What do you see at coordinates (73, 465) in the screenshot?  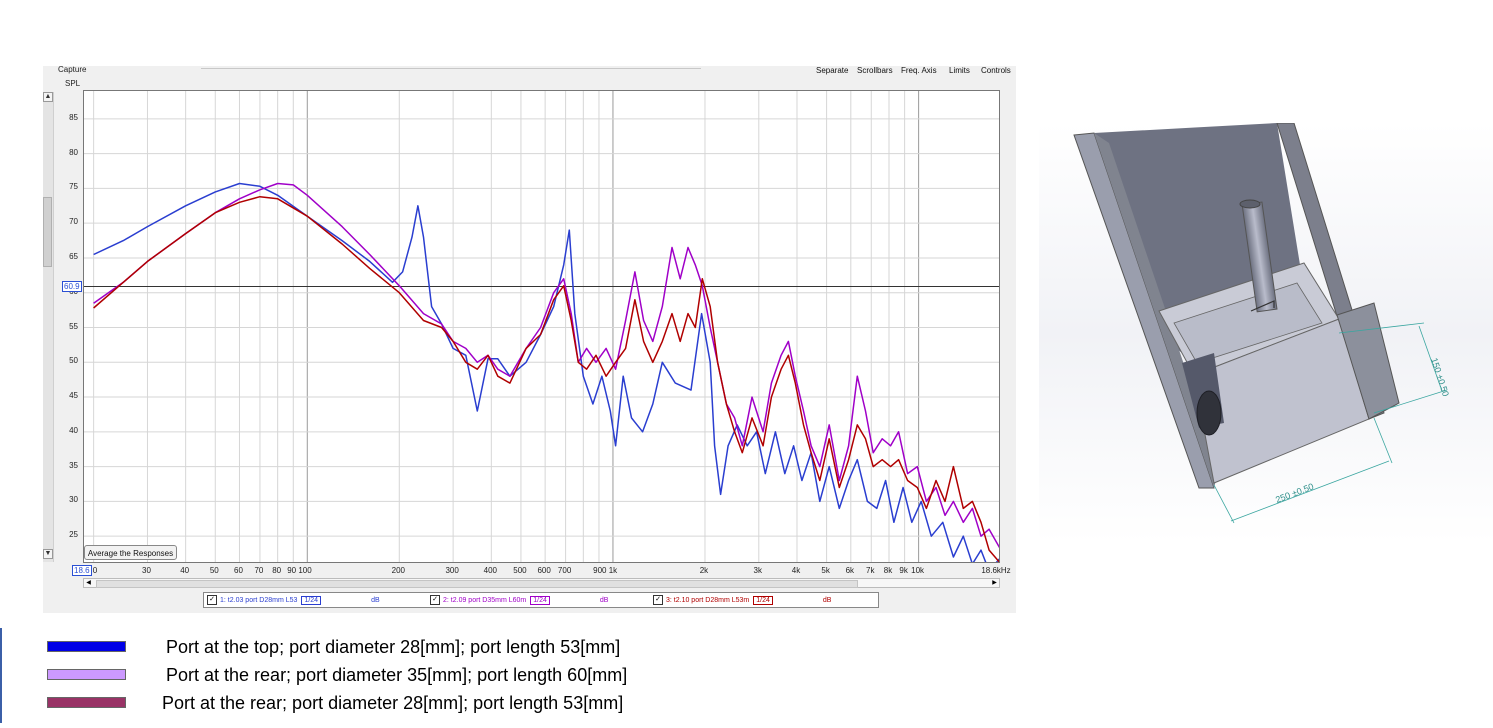 I see `y-tick-label: 35` at bounding box center [73, 465].